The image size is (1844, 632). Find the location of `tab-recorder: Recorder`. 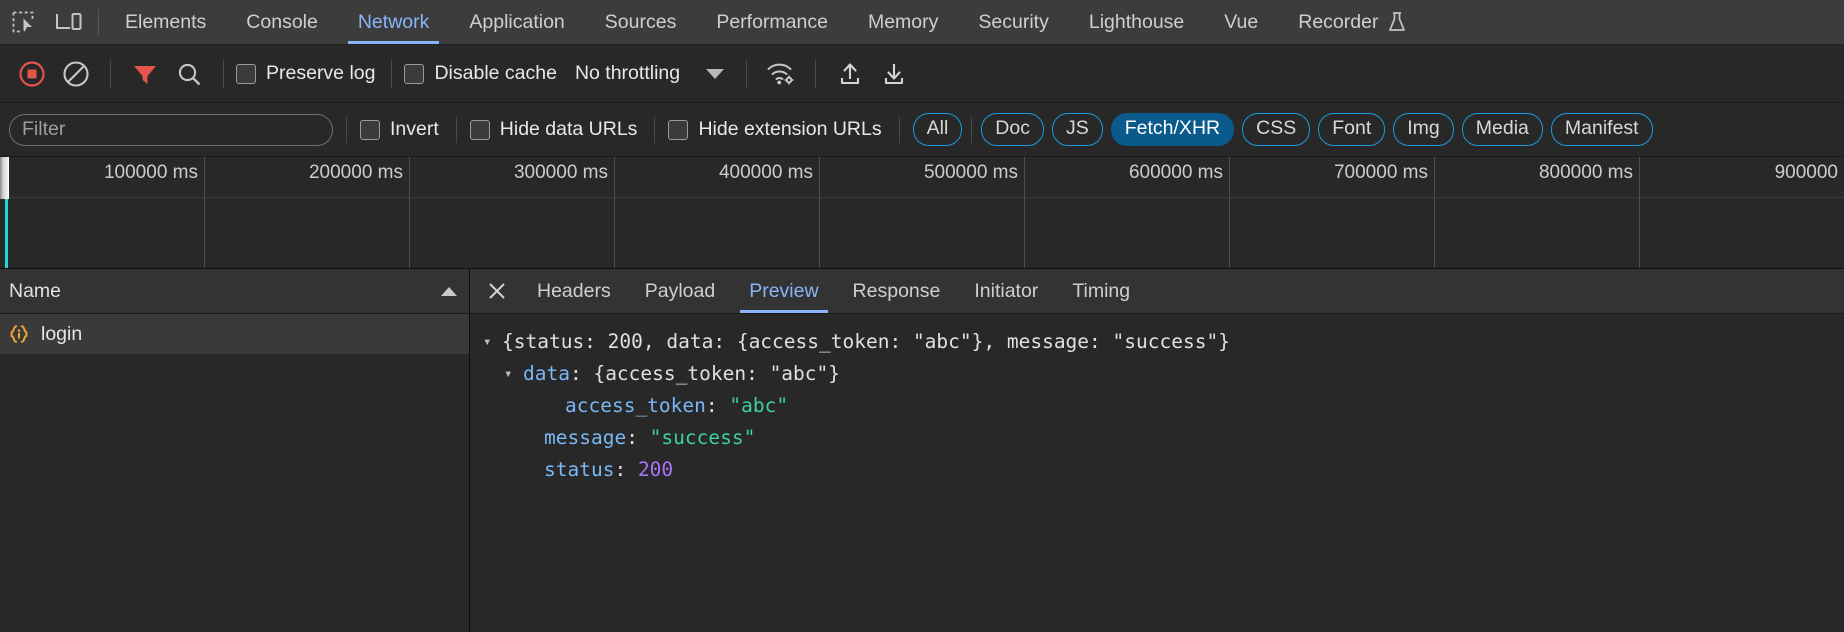

tab-recorder: Recorder is located at coordinates (1352, 22).